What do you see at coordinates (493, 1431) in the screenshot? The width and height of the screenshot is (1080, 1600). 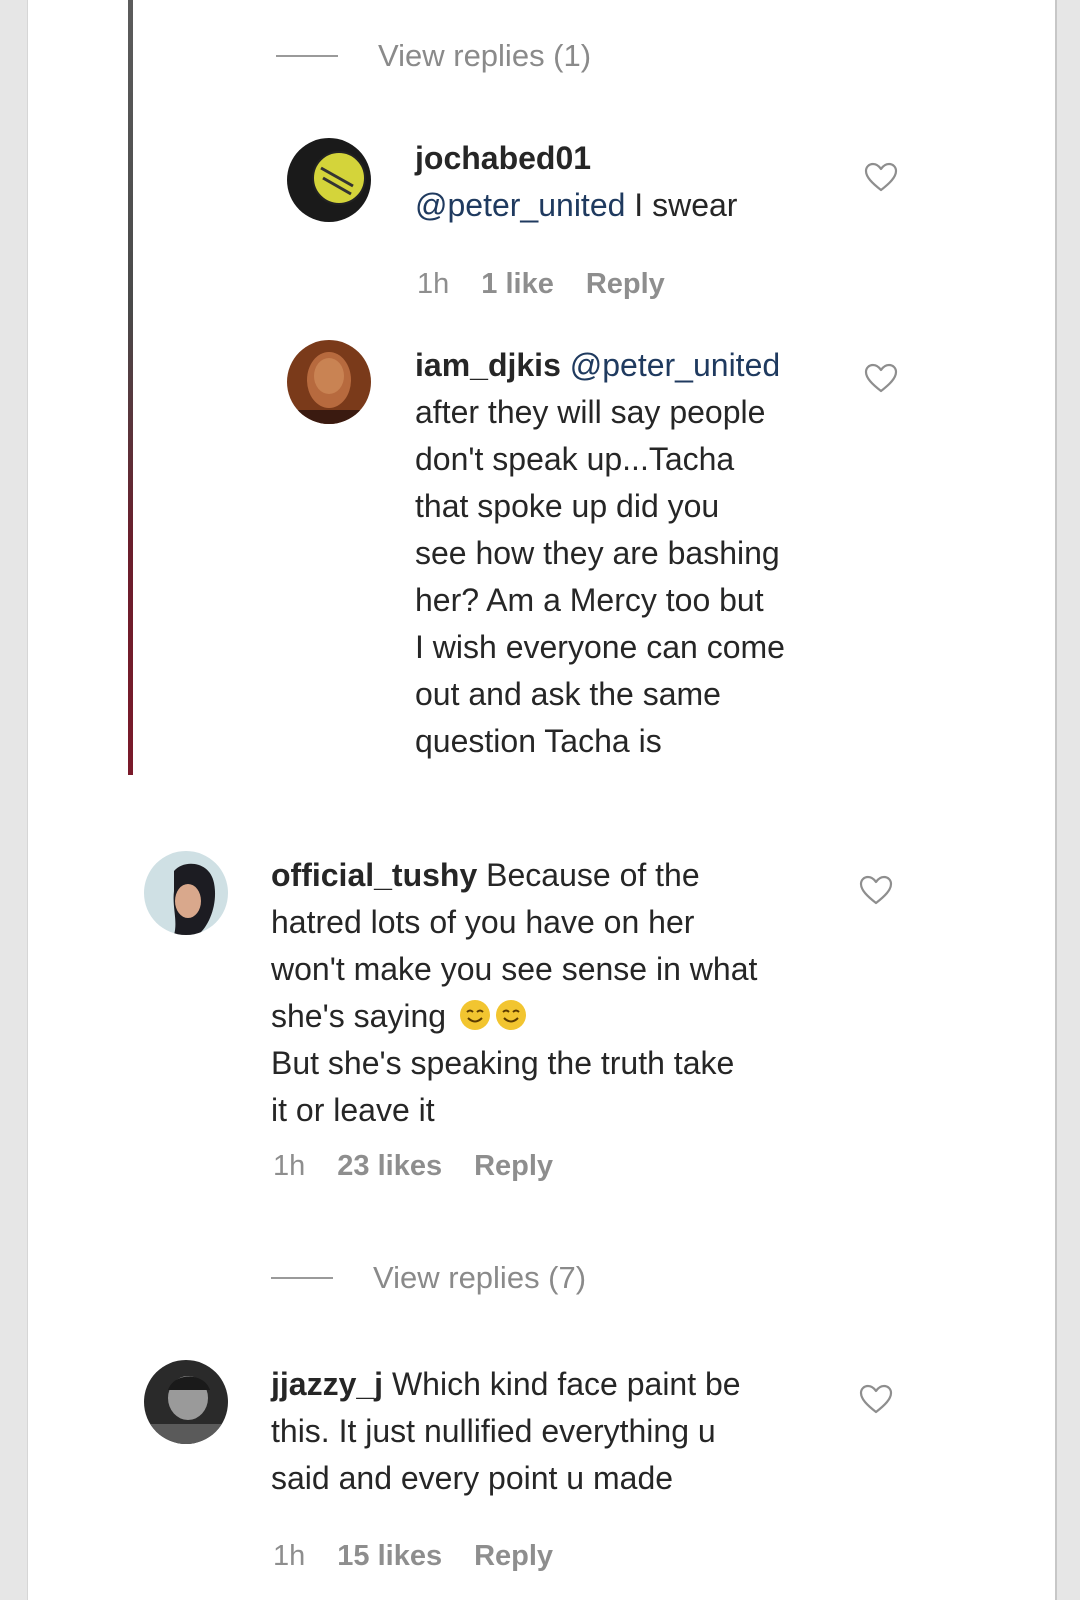 I see `comment-line: this. It just nullified everything u` at bounding box center [493, 1431].